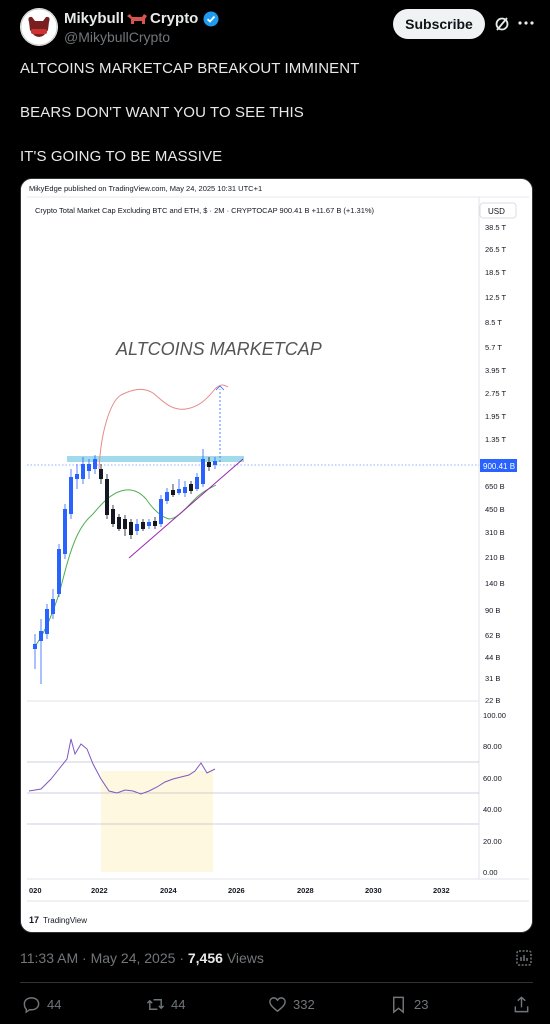 This screenshot has width=550, height=1024. I want to click on price-tick-label: 450 B, so click(495, 509).